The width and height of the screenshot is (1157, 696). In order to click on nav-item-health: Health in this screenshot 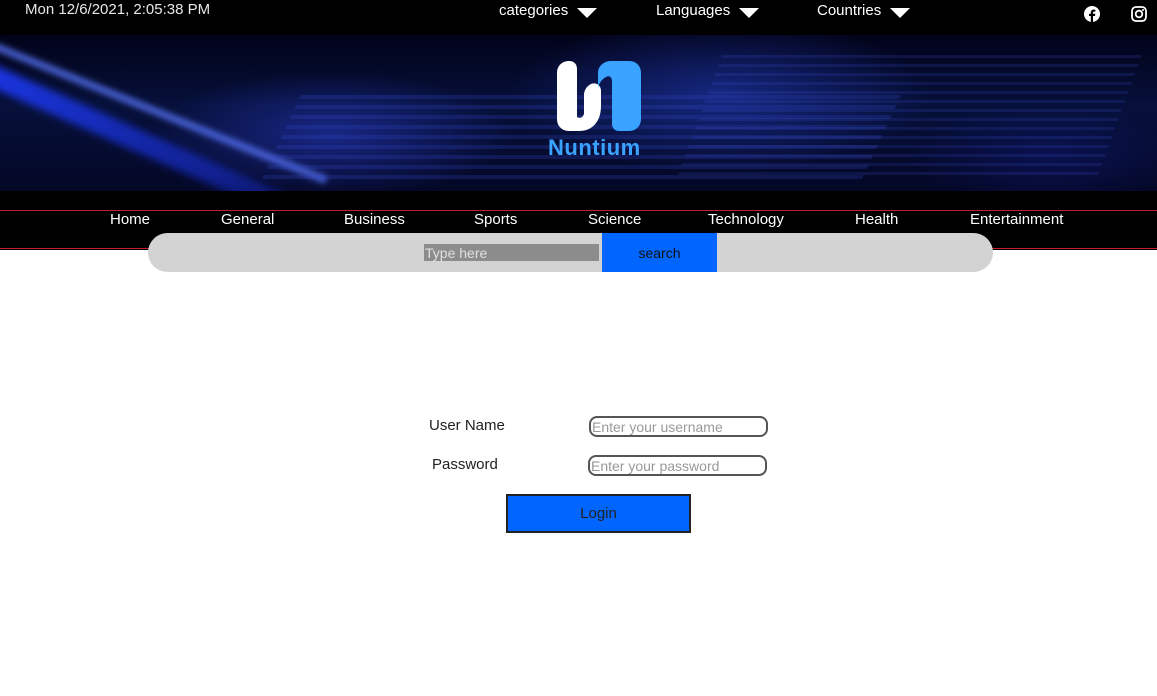, I will do `click(876, 219)`.